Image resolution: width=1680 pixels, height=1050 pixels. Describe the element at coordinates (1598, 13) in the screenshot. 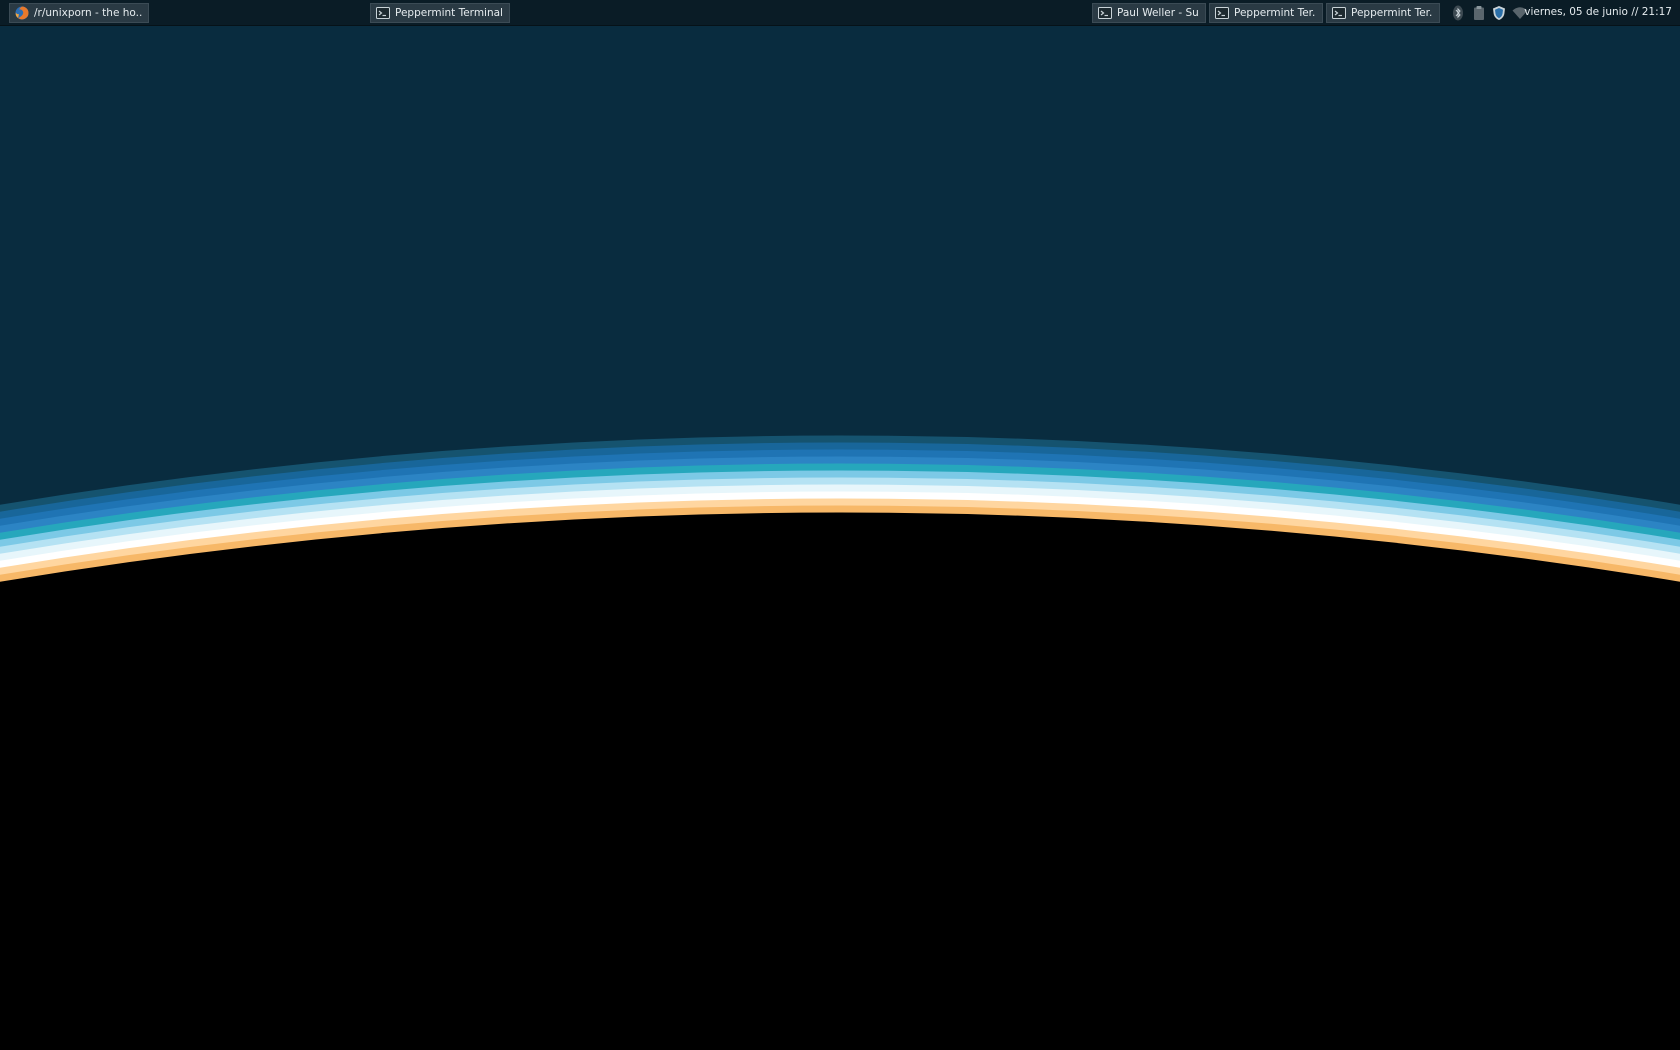

I see `clock: viernes, 05 de junio // 21:17` at that location.